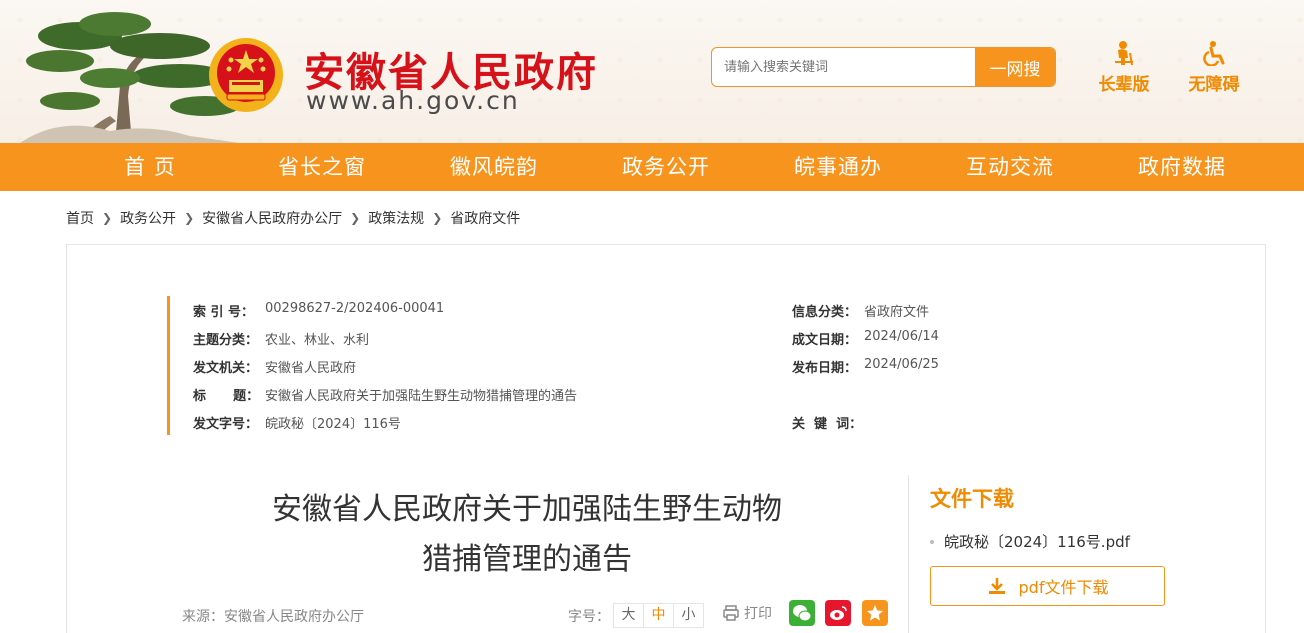 This screenshot has width=1304, height=633. Describe the element at coordinates (224, 312) in the screenshot. I see `meta-index-label: 索 引 号：` at that location.